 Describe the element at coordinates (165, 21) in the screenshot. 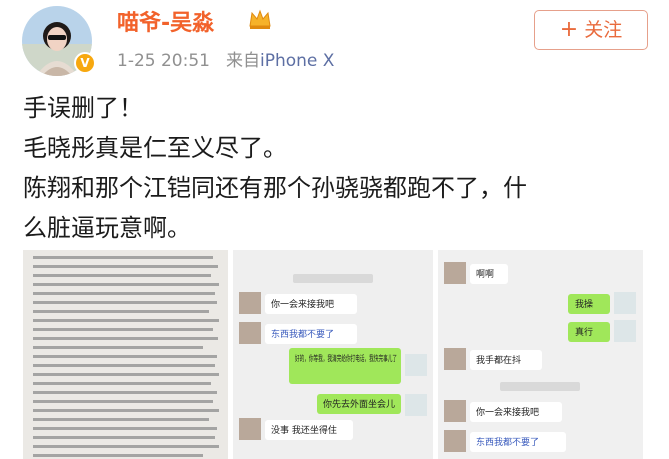

I see `username: 喵爷-吴淼` at that location.